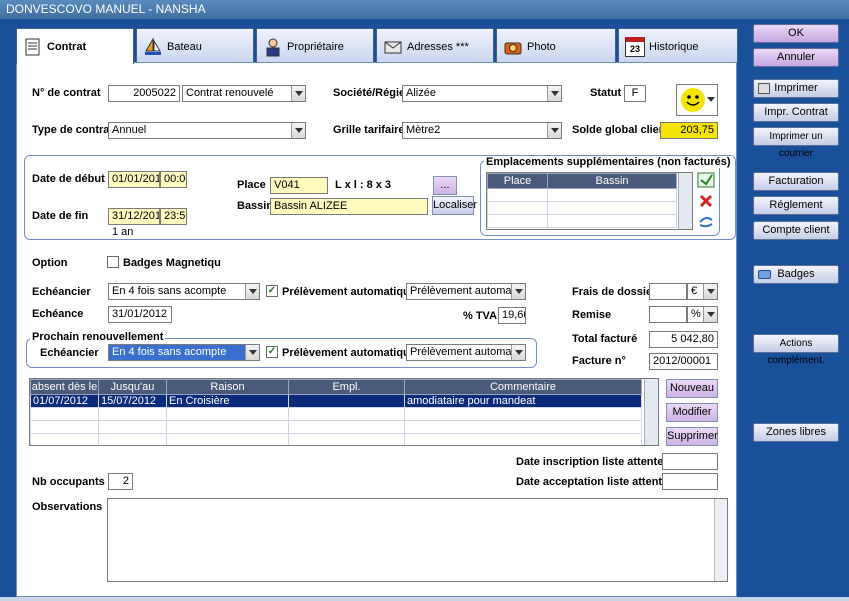 The height and width of the screenshot is (601, 849). Describe the element at coordinates (796, 57) in the screenshot. I see `annuler-button: Annuler` at that location.